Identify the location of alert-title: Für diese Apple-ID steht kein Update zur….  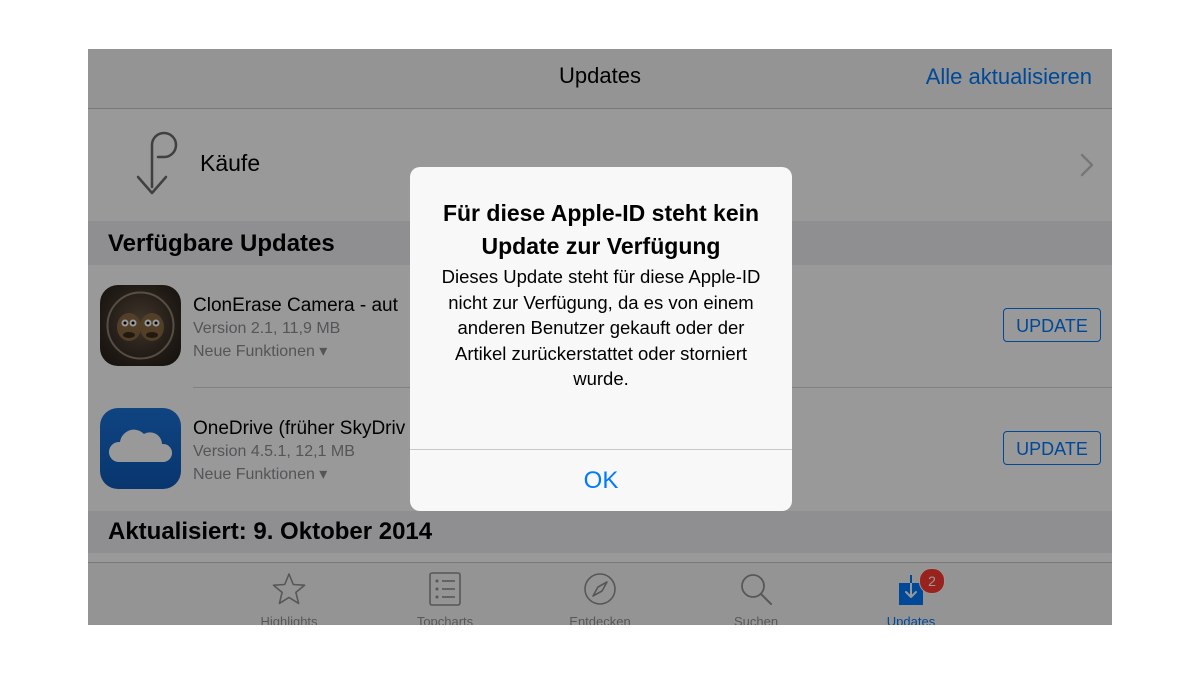
(601, 229).